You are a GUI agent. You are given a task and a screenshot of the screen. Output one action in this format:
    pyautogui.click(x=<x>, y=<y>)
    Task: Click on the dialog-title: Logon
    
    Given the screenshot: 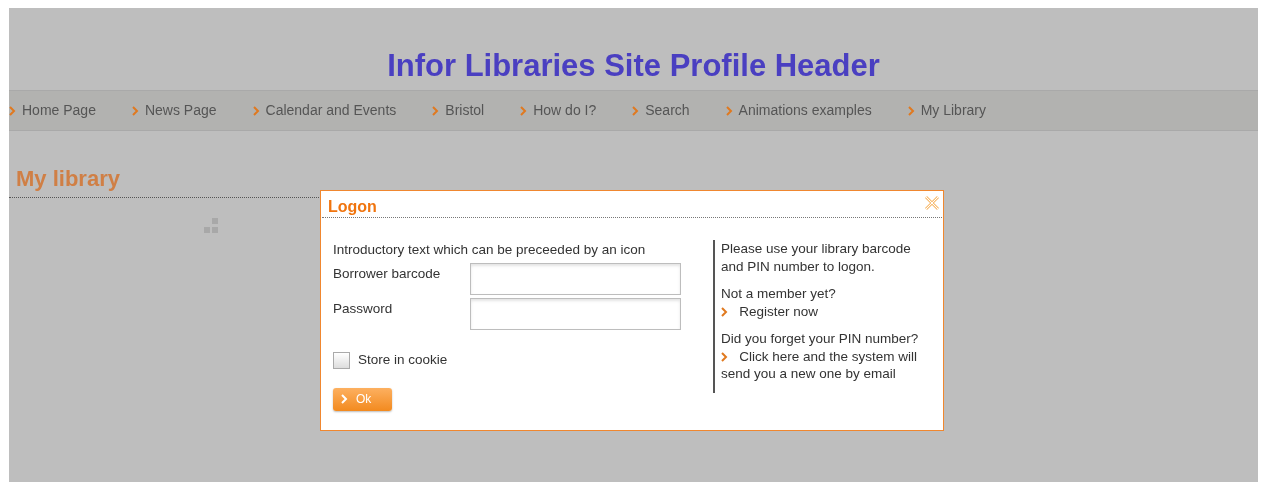 What is the action you would take?
    pyautogui.click(x=632, y=204)
    